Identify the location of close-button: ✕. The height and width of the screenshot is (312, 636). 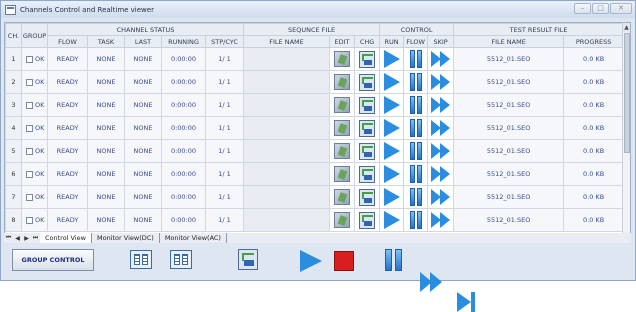
(621, 8).